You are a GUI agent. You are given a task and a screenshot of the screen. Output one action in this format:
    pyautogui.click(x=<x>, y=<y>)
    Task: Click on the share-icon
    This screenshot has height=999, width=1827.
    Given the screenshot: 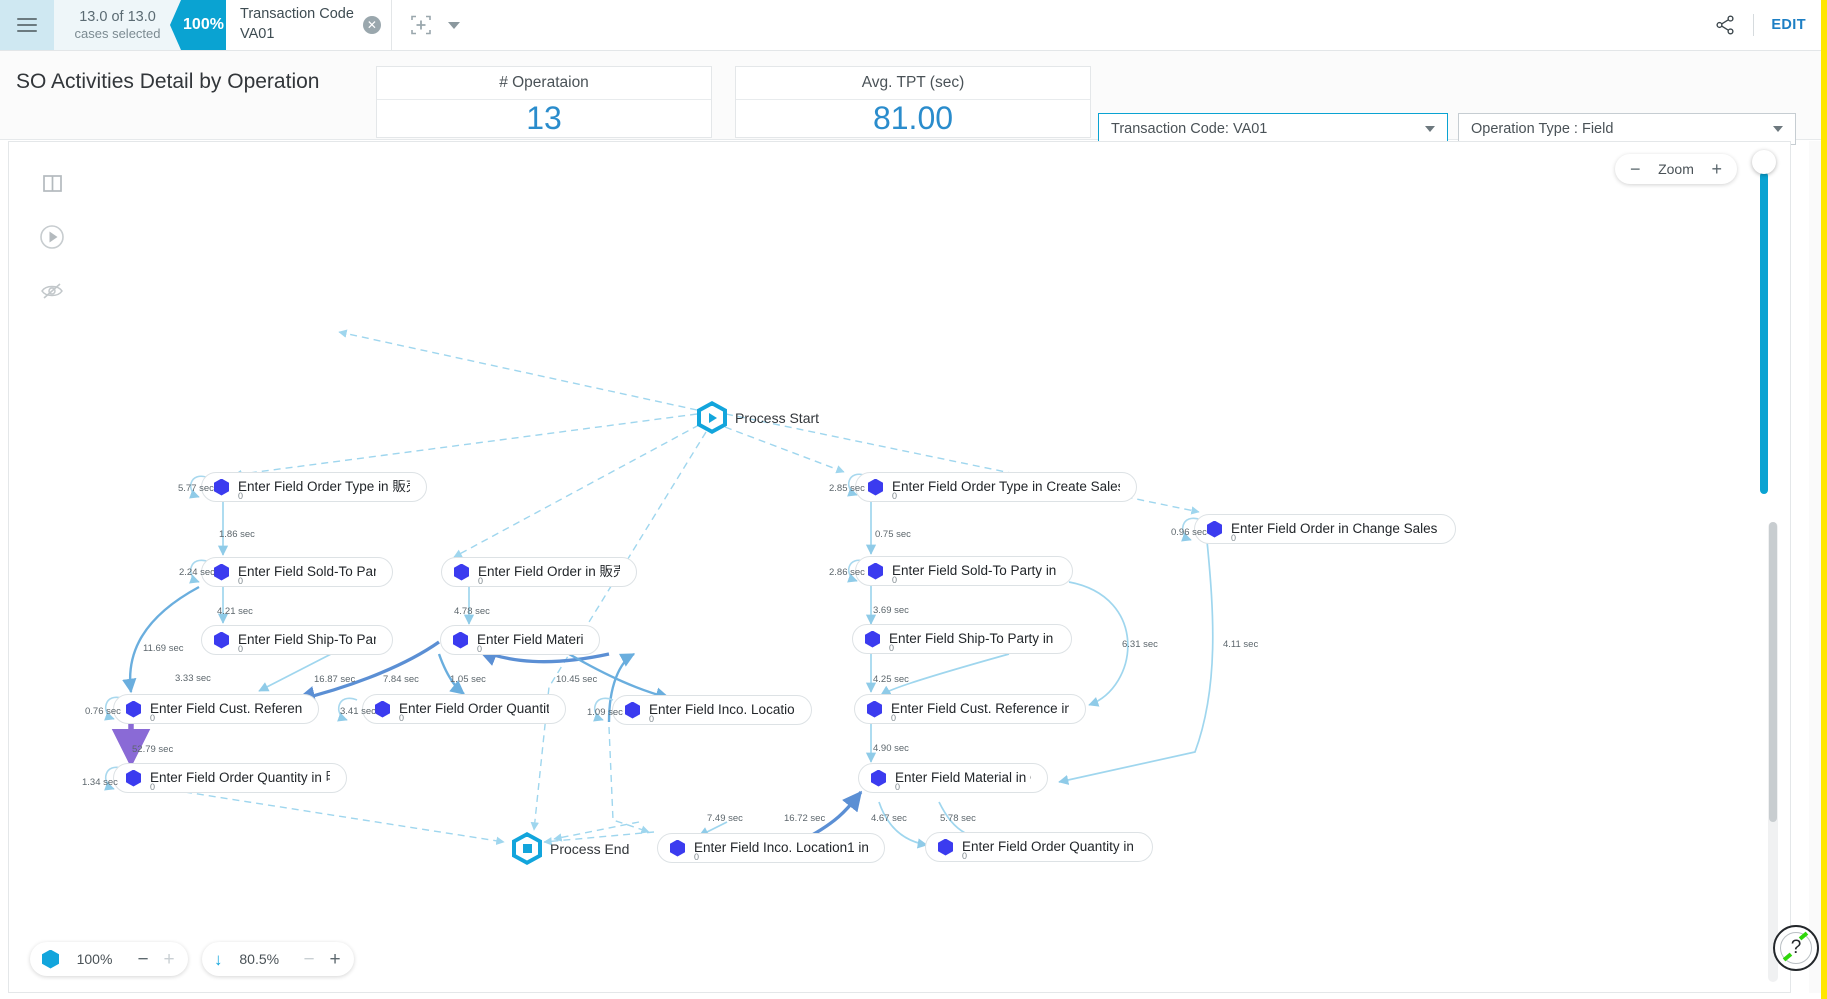 What is the action you would take?
    pyautogui.click(x=1725, y=25)
    